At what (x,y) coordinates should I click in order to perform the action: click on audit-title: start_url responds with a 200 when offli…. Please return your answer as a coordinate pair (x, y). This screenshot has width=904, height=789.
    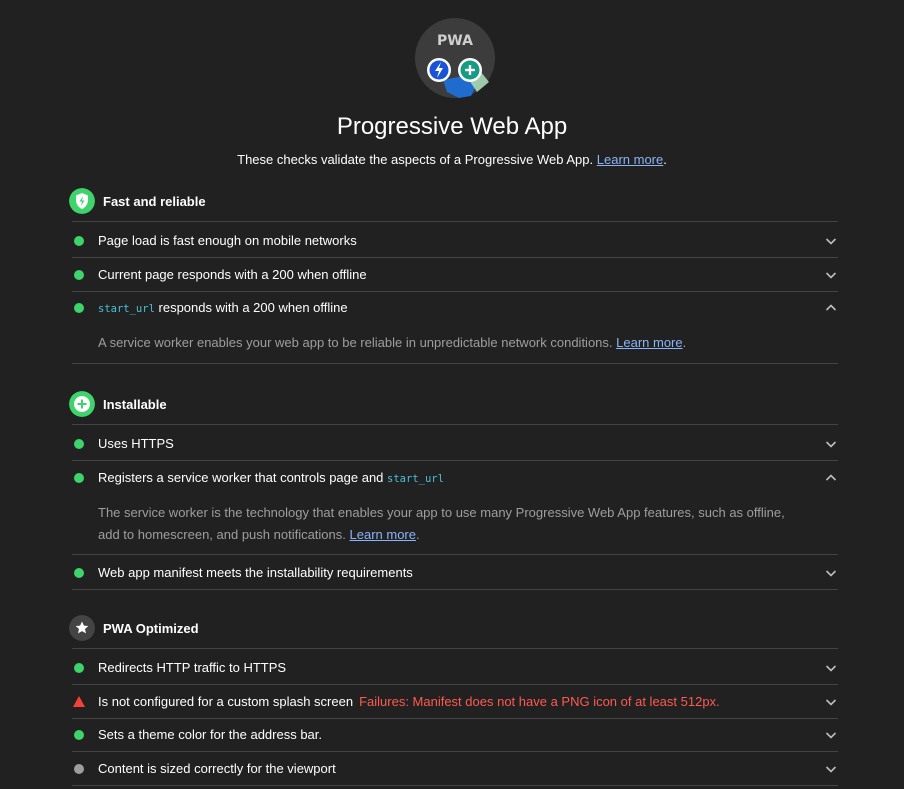
    Looking at the image, I should click on (223, 307).